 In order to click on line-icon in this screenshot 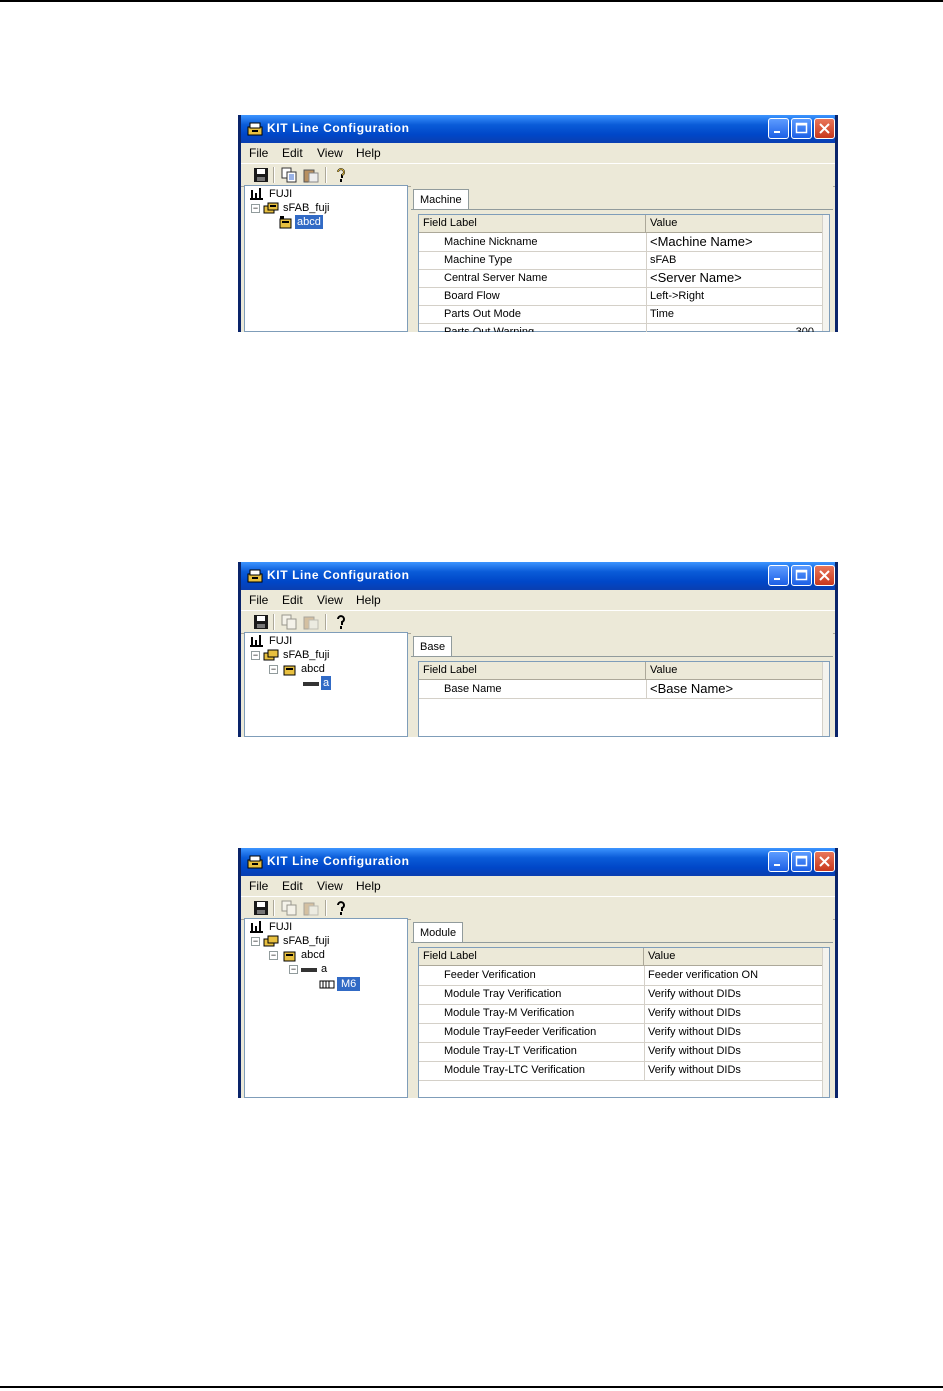, I will do `click(256, 194)`.